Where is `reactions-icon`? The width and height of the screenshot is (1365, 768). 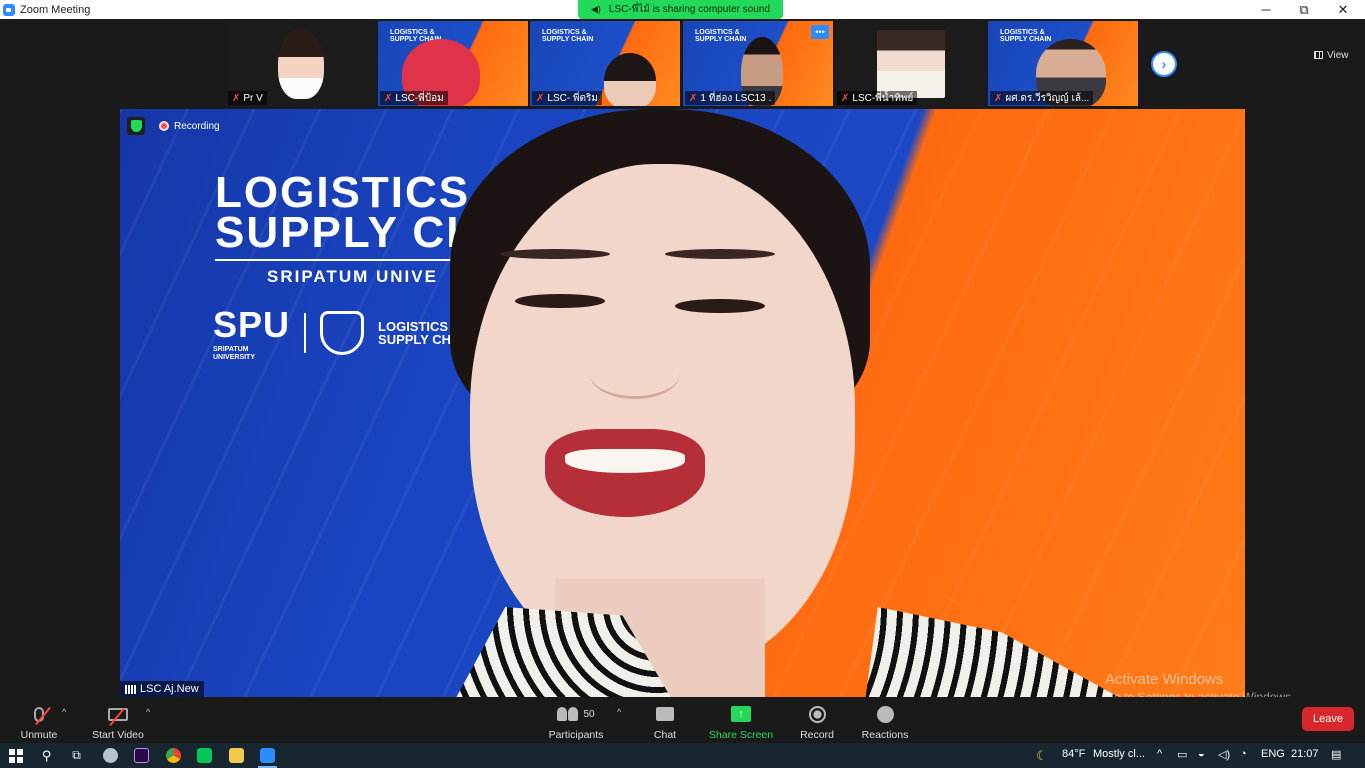
reactions-icon is located at coordinates (885, 714).